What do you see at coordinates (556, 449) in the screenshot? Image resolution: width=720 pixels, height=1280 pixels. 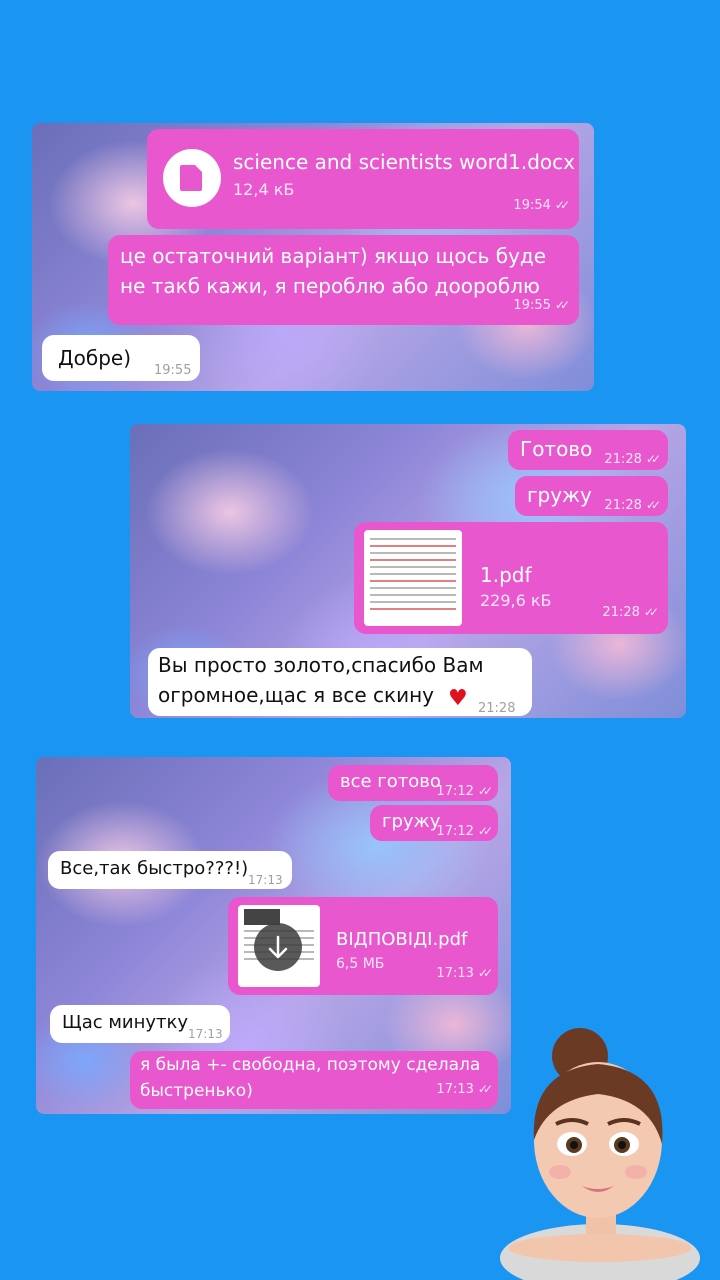 I see `message-text: Готово` at bounding box center [556, 449].